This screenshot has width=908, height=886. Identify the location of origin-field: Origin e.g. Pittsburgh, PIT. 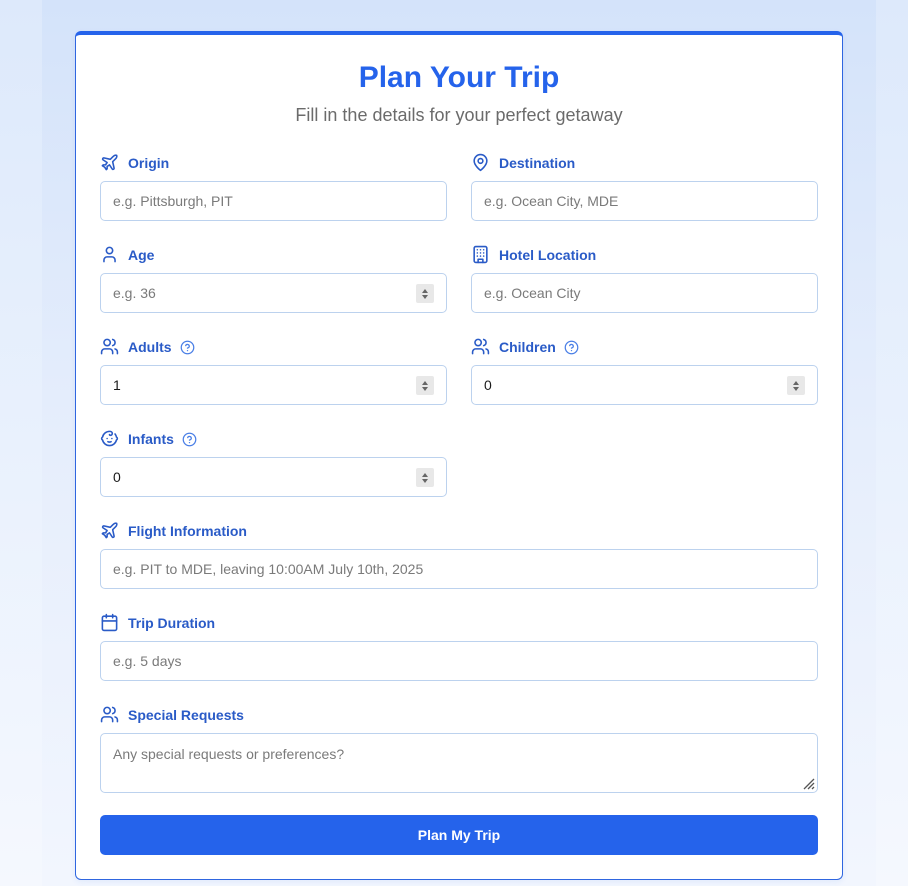
(273, 187).